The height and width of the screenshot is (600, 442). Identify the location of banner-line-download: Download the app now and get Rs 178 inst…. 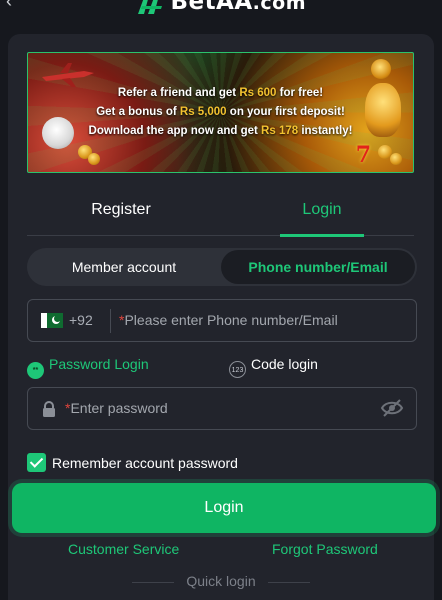
(220, 131).